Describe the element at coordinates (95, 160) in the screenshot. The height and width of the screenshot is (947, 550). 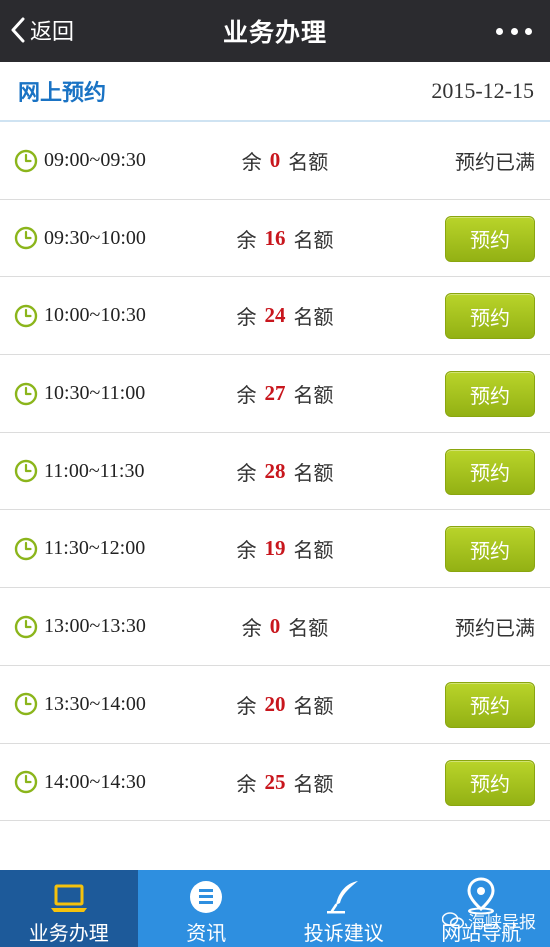
I see `slot-time-text: 09:00~09:30` at that location.